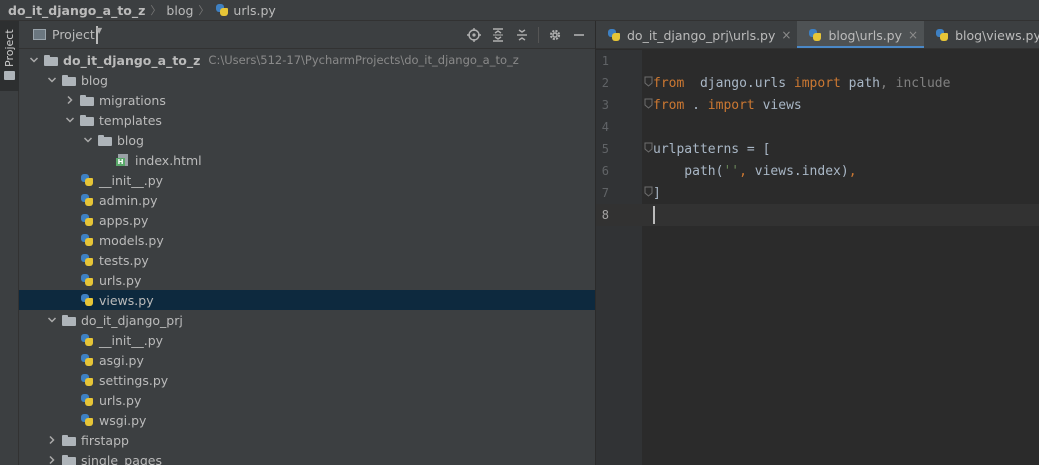 This screenshot has height=465, width=1039. What do you see at coordinates (307, 220) in the screenshot?
I see `tree-item: apps.py` at bounding box center [307, 220].